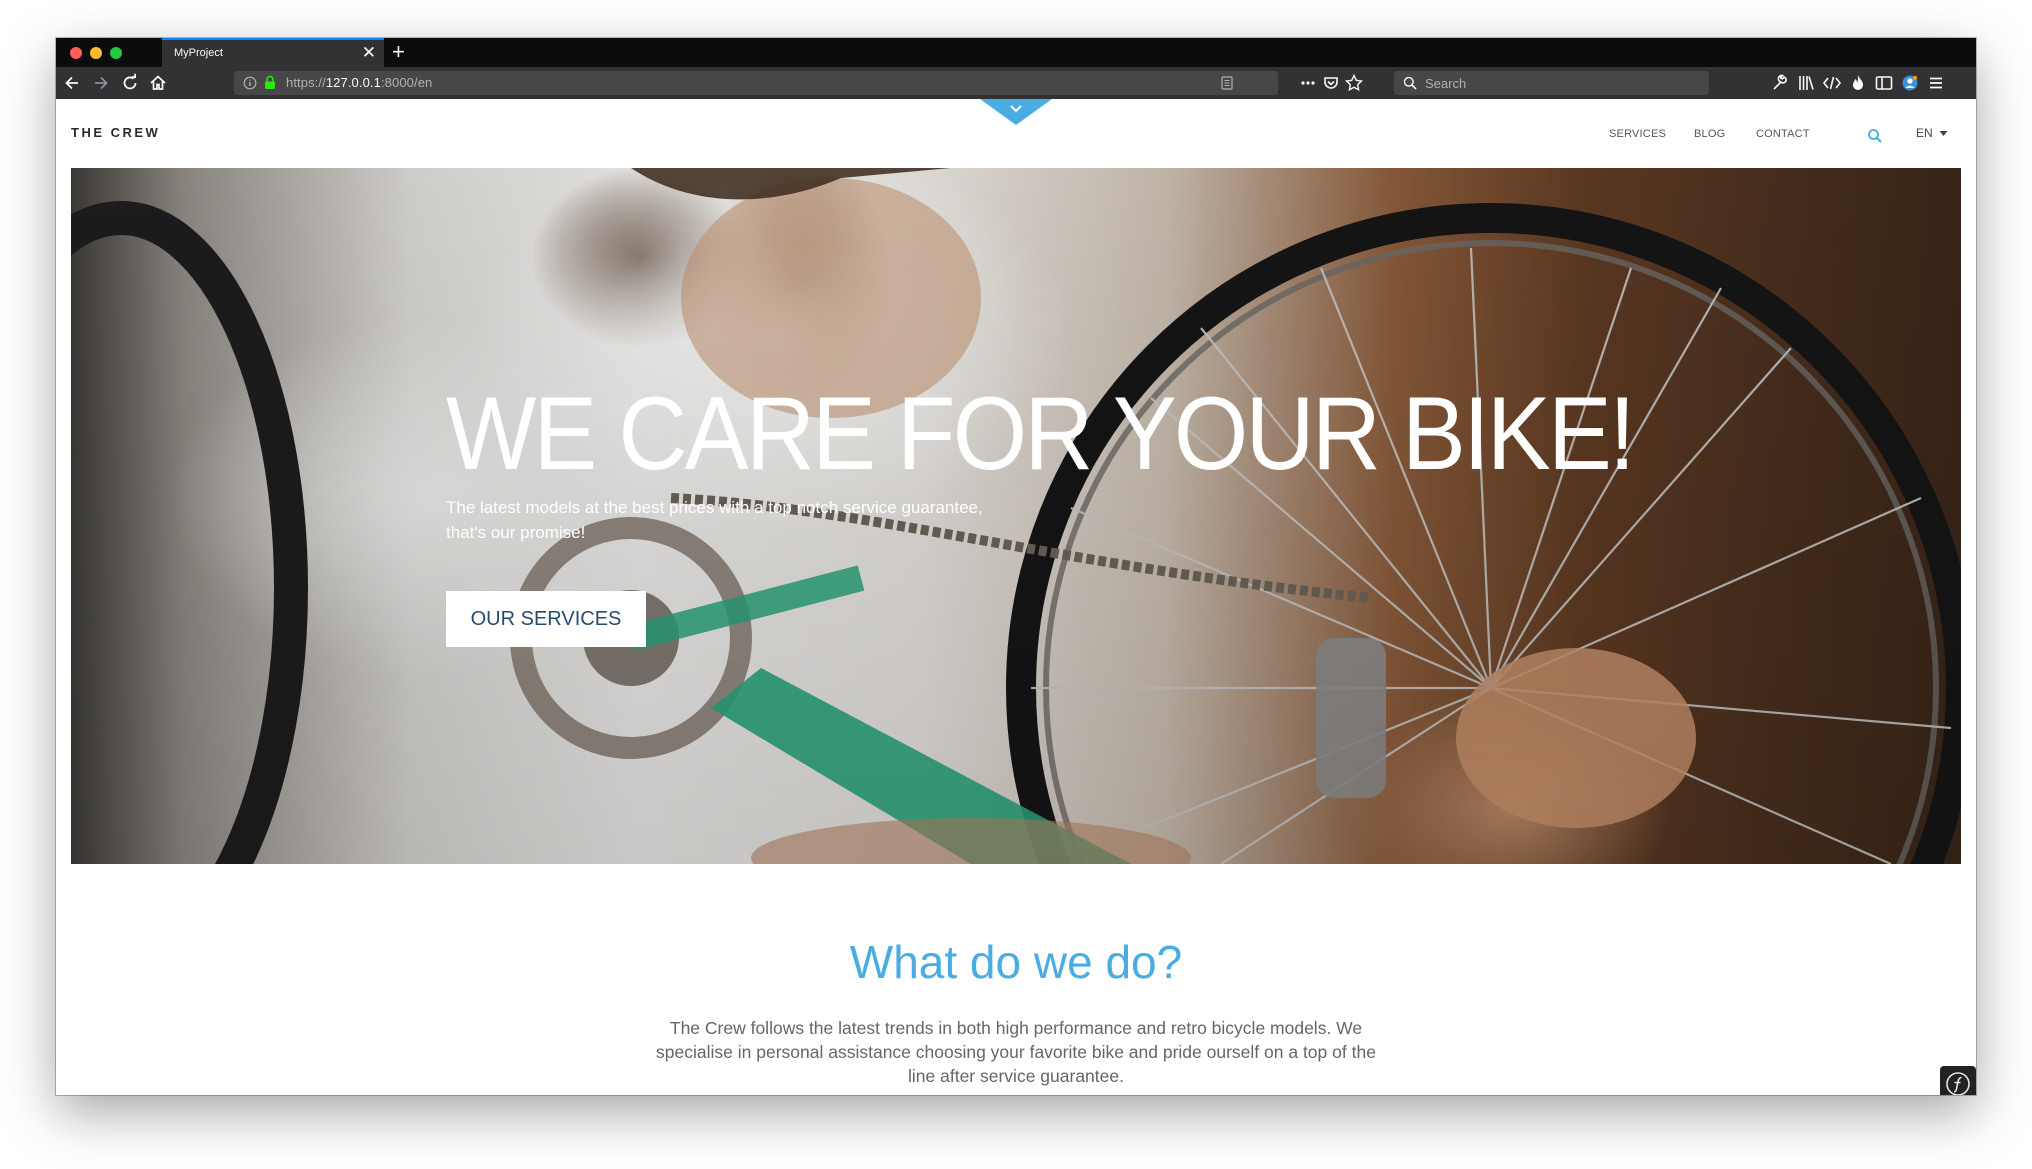 This screenshot has height=1169, width=2032. Describe the element at coordinates (1924, 133) in the screenshot. I see `language-label: EN` at that location.